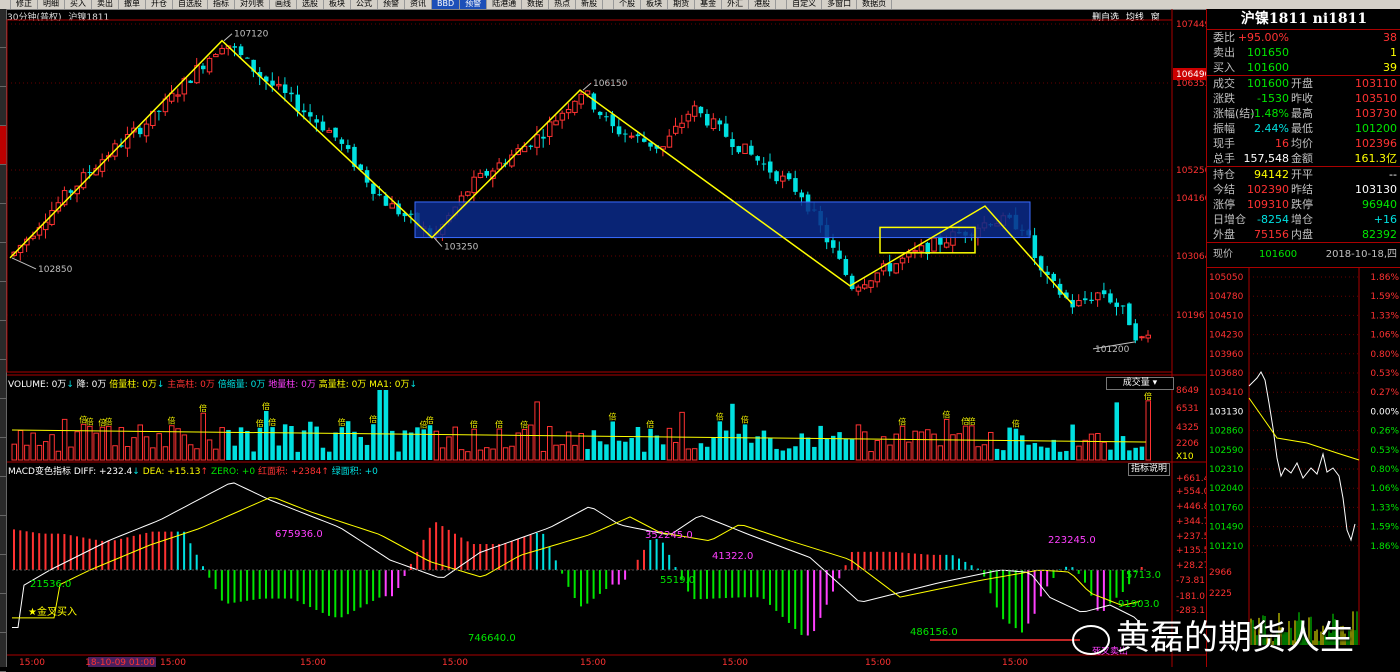 Image resolution: width=1400 pixels, height=672 pixels. Describe the element at coordinates (1185, 457) in the screenshot. I see `volume-axis-label: X10` at that location.